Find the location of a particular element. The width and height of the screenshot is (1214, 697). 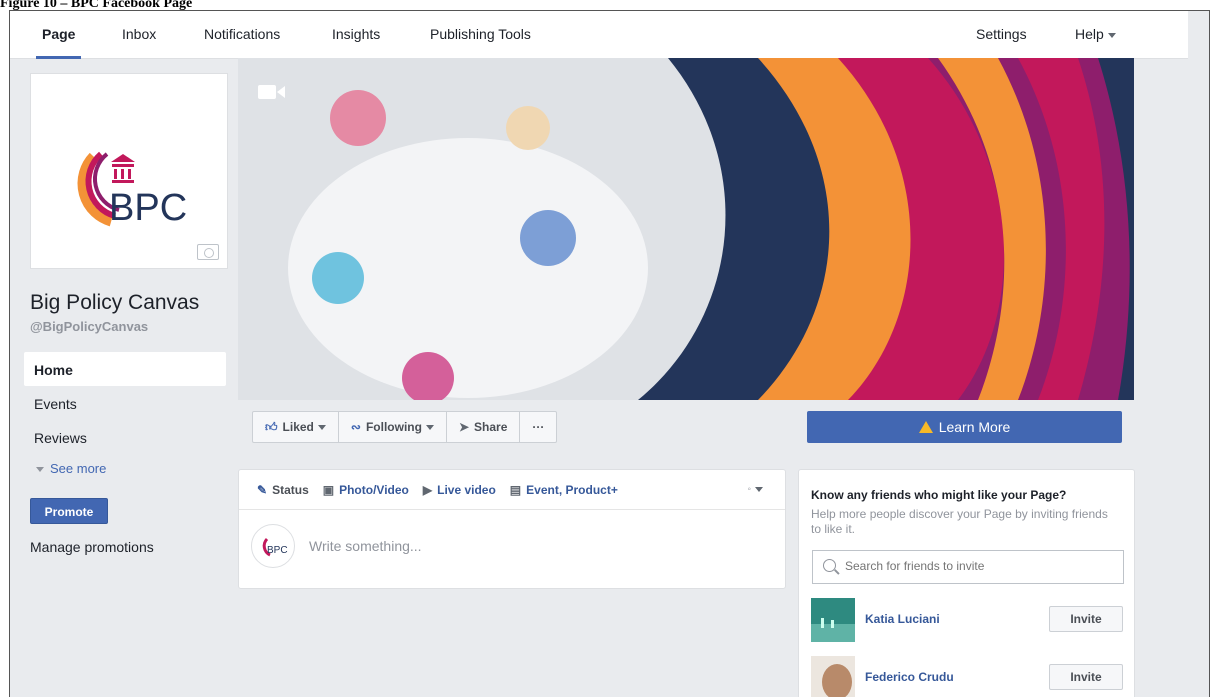

pencil-icon: ✎ is located at coordinates (262, 489).